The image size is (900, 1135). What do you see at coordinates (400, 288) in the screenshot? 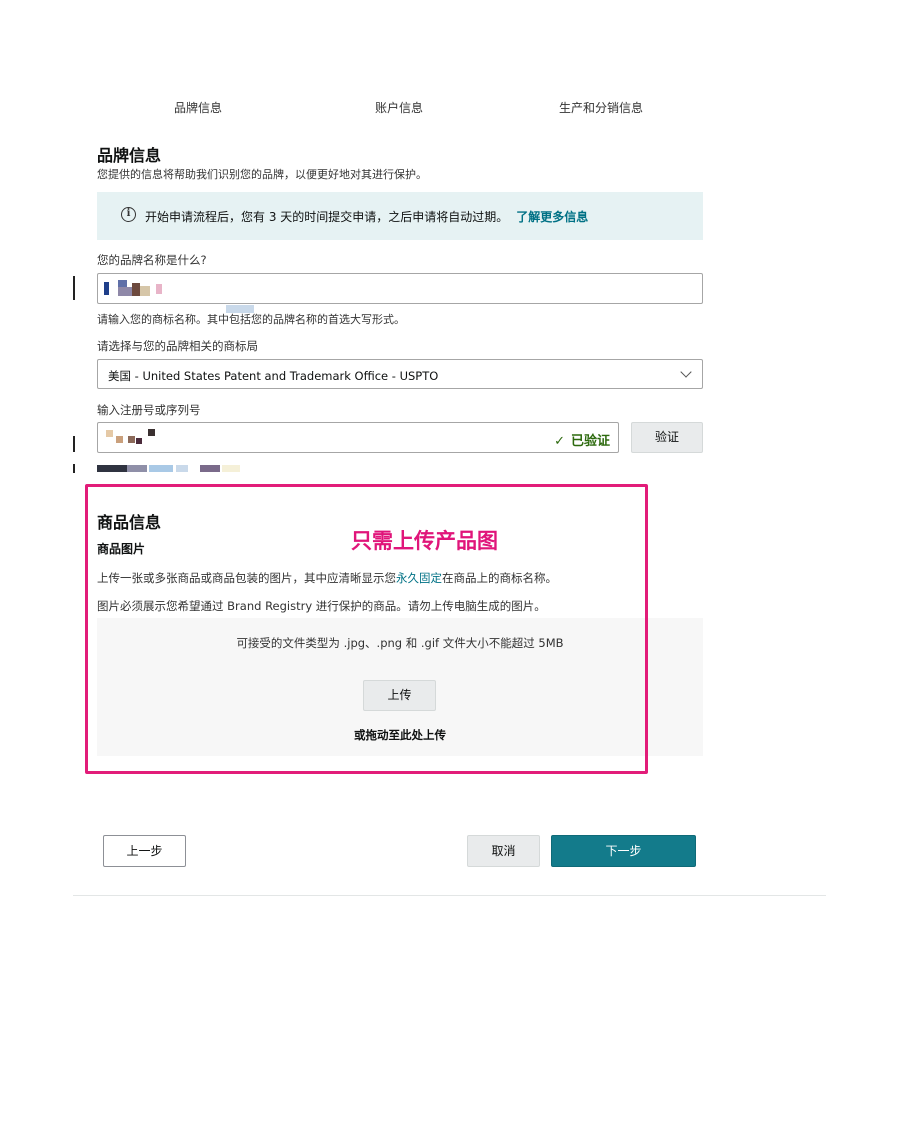
I see `brand-name-input` at bounding box center [400, 288].